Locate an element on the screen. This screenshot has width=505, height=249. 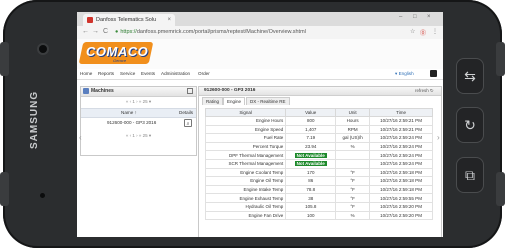
minimize-icon: – is located at coordinates (400, 17).